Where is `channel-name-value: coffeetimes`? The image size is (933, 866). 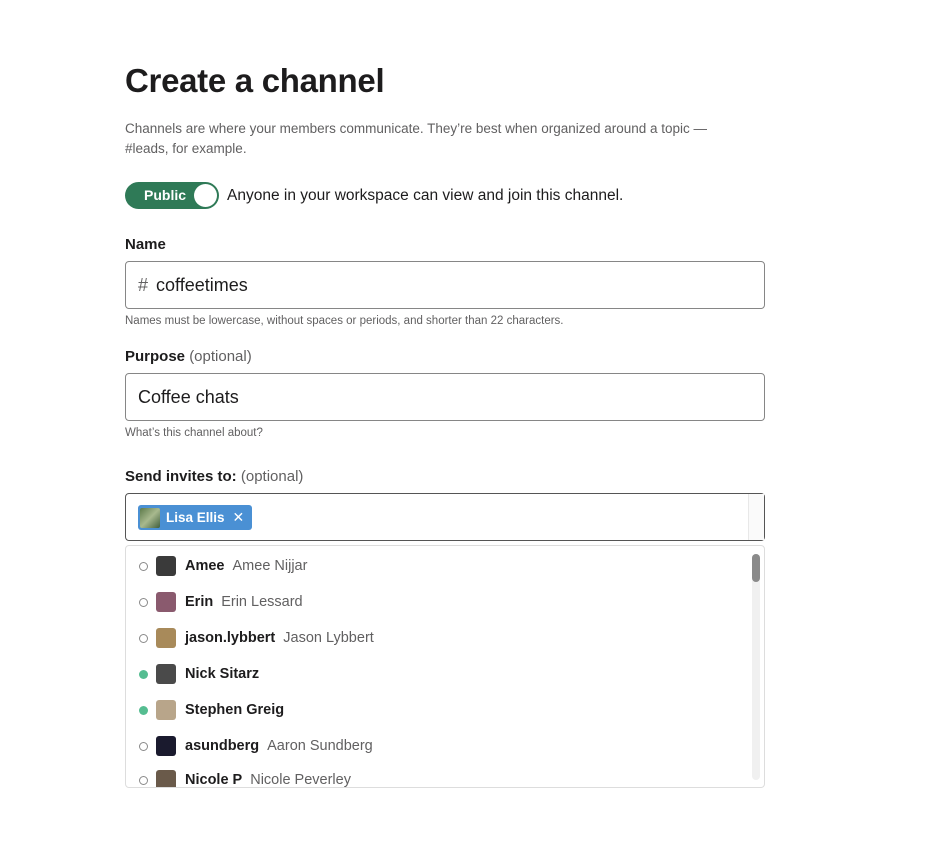 channel-name-value: coffeetimes is located at coordinates (202, 284).